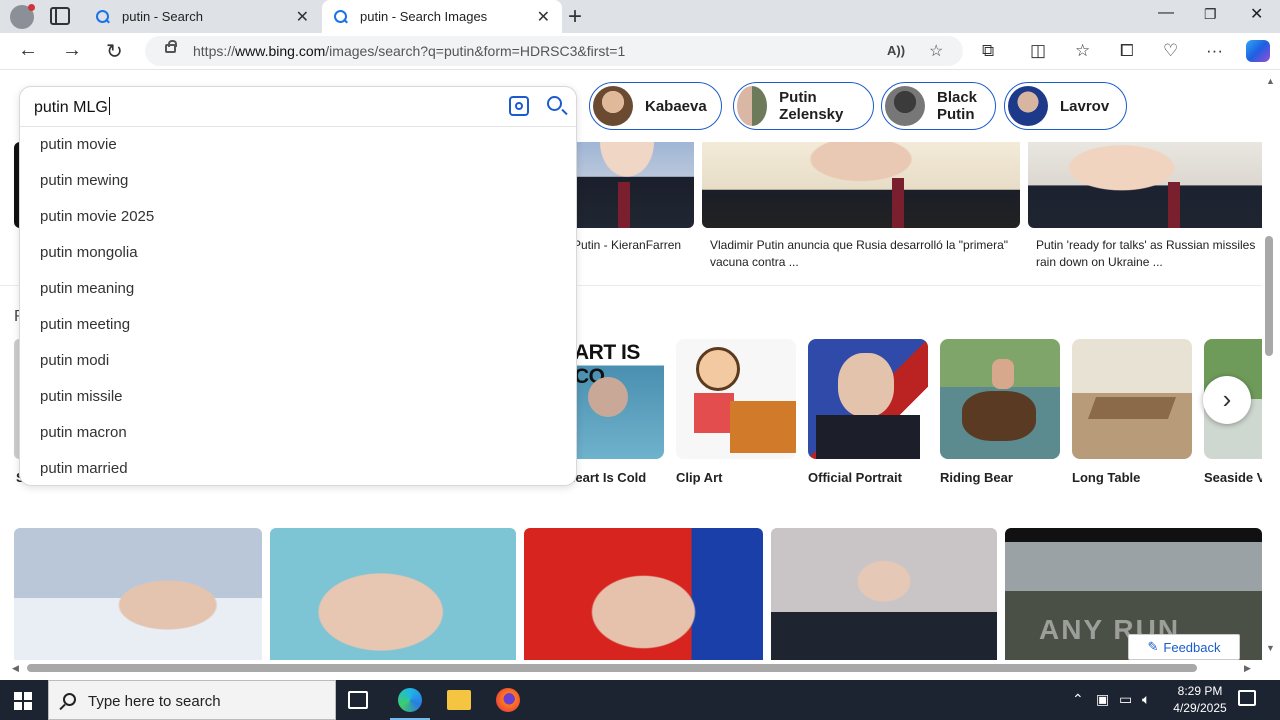 This screenshot has height=720, width=1280. What do you see at coordinates (358, 700) in the screenshot?
I see `task-view-icon` at bounding box center [358, 700].